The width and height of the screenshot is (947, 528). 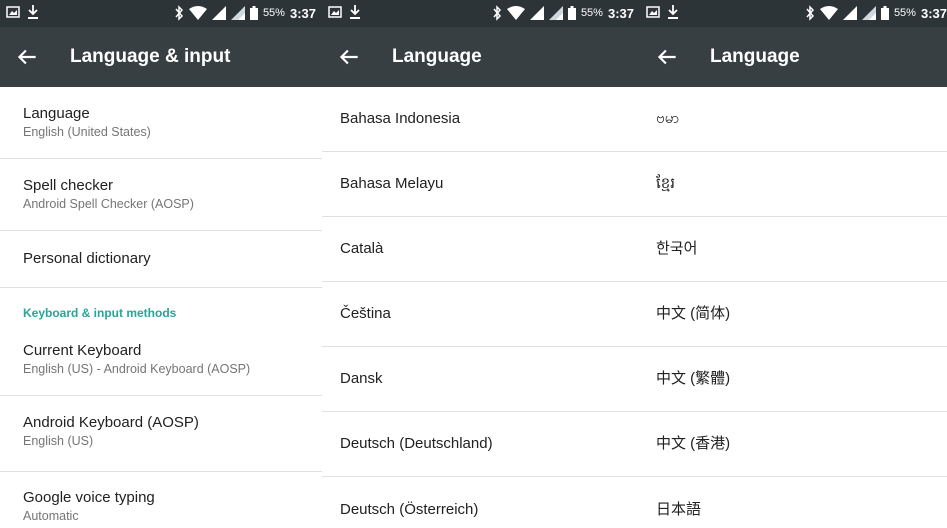 I want to click on language-item: 中文 (繁體), so click(x=793, y=379).